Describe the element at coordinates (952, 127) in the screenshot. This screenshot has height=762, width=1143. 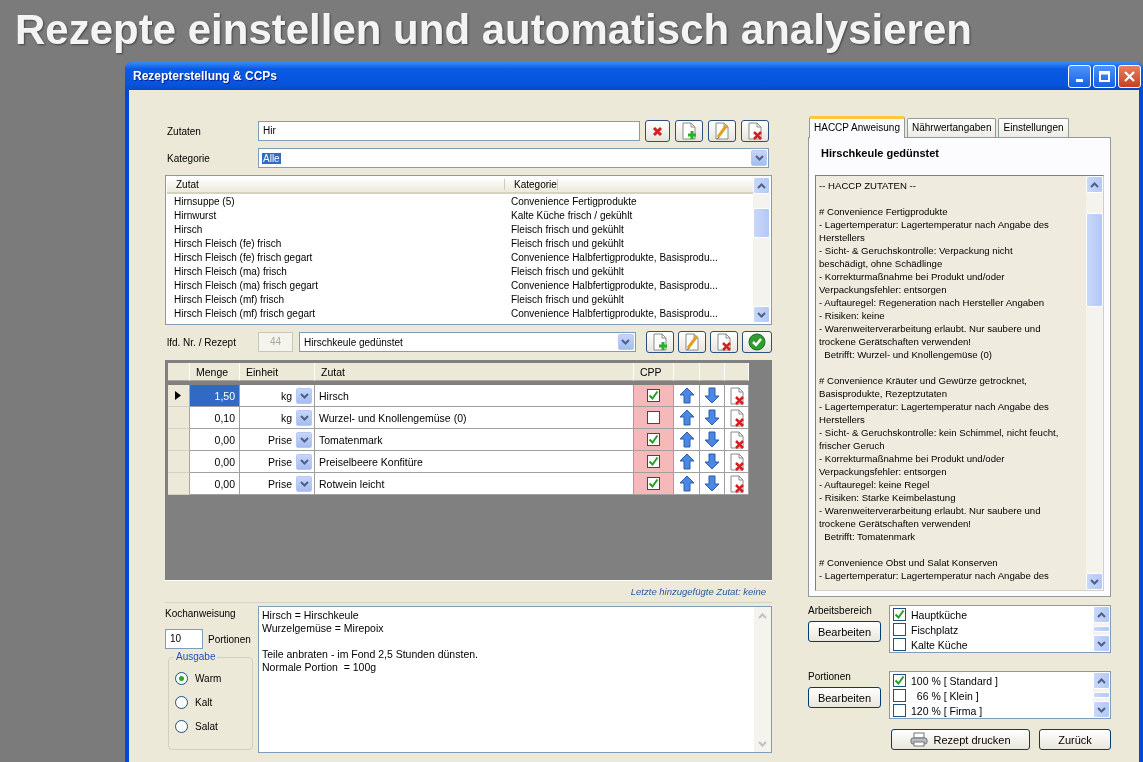
I see `tab: Nährwertangaben` at that location.